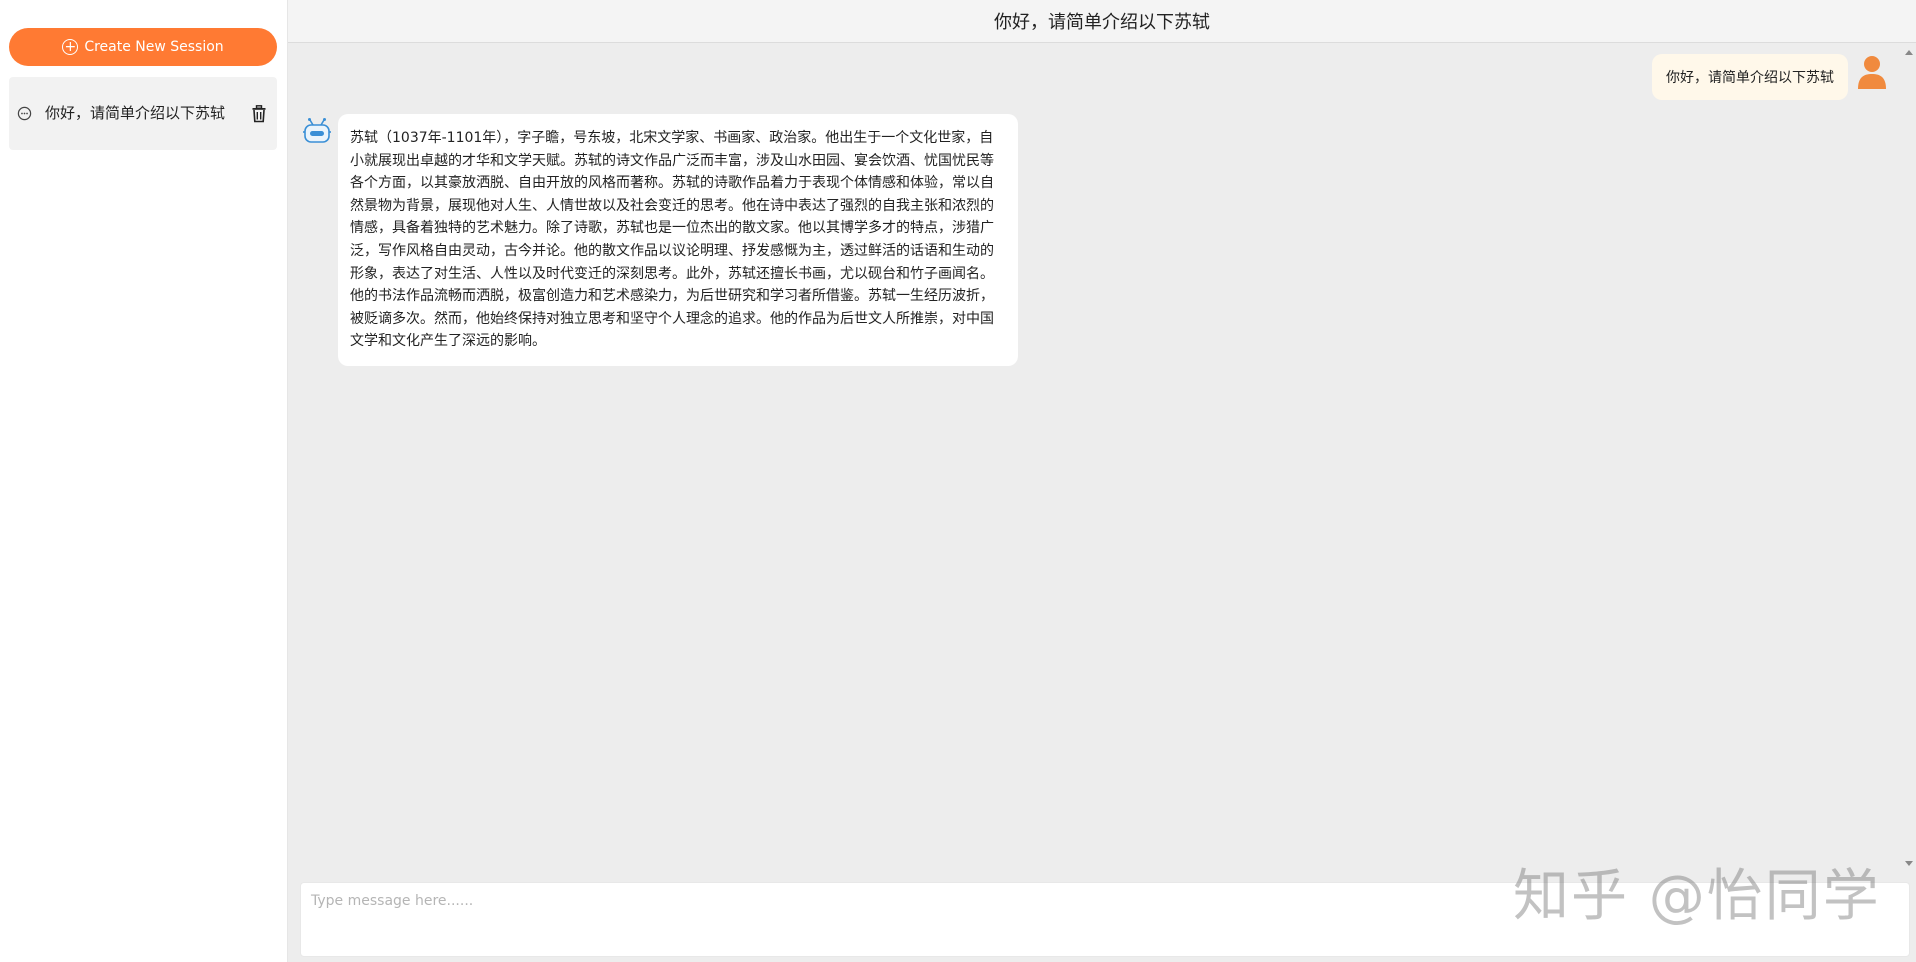 This screenshot has height=962, width=1916. What do you see at coordinates (1750, 77) in the screenshot?
I see `user-message-bubble: 你好，请简单介绍以下苏轼` at bounding box center [1750, 77].